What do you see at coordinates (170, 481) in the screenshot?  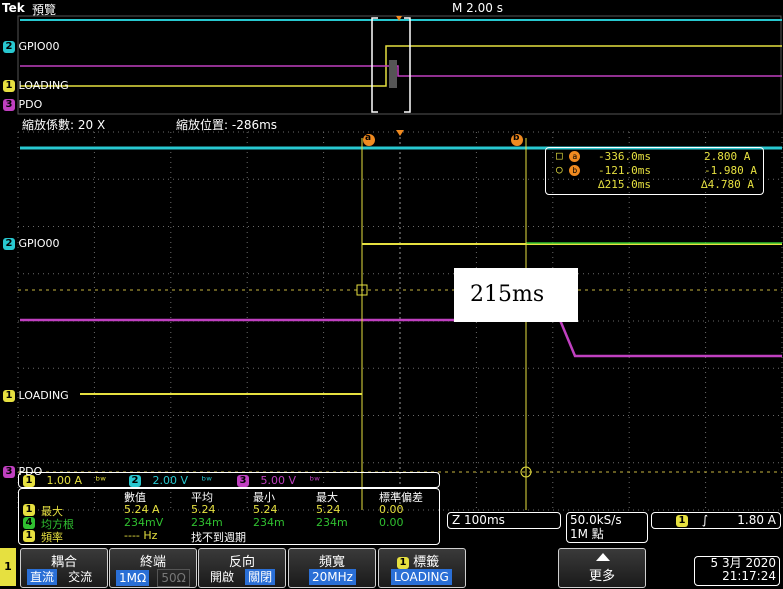 I see `ch2-scale: 2 2.00 V ᵇʷ` at bounding box center [170, 481].